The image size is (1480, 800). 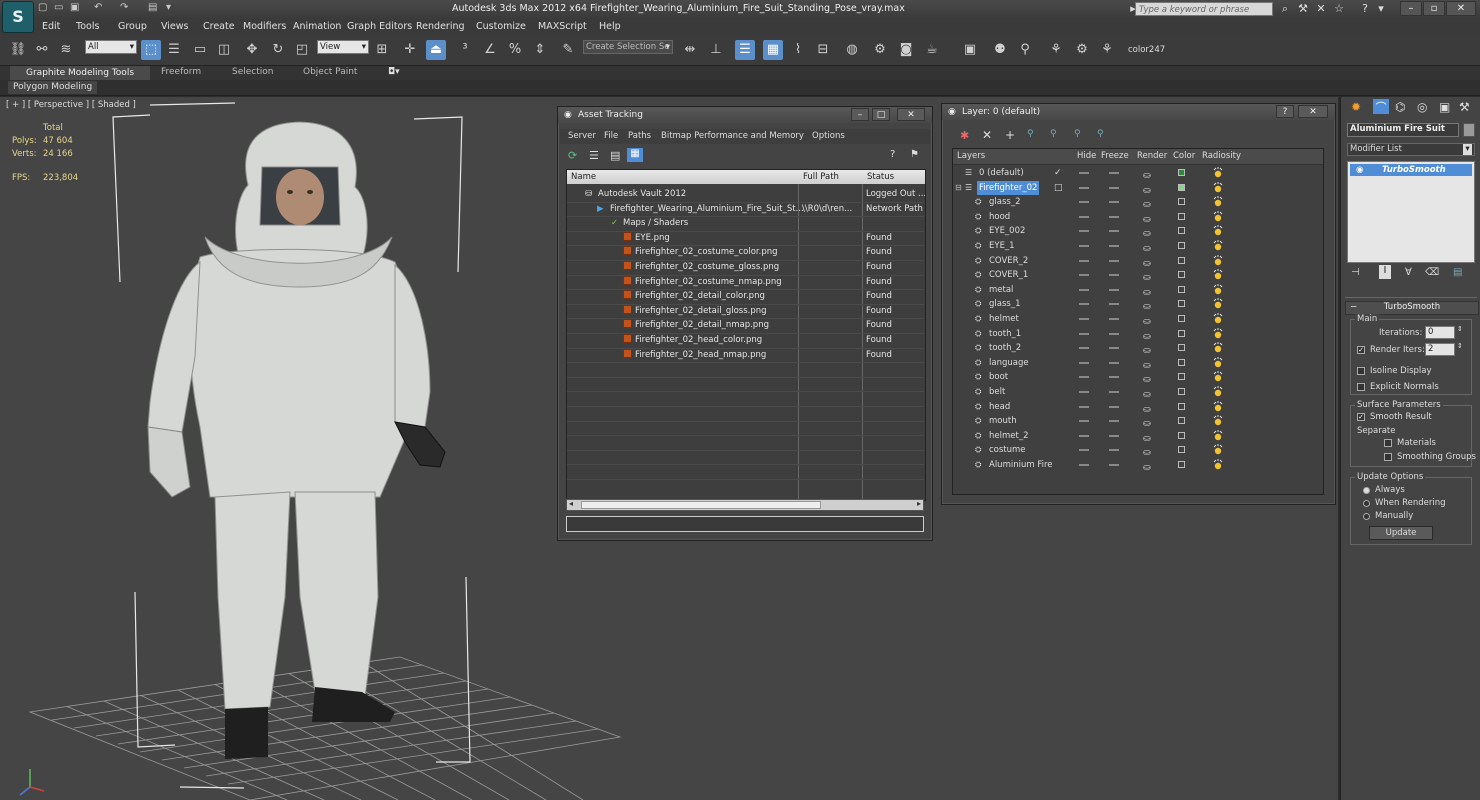 I want to click on render-iters-spinner-icon: ⇕, so click(x=1460, y=346).